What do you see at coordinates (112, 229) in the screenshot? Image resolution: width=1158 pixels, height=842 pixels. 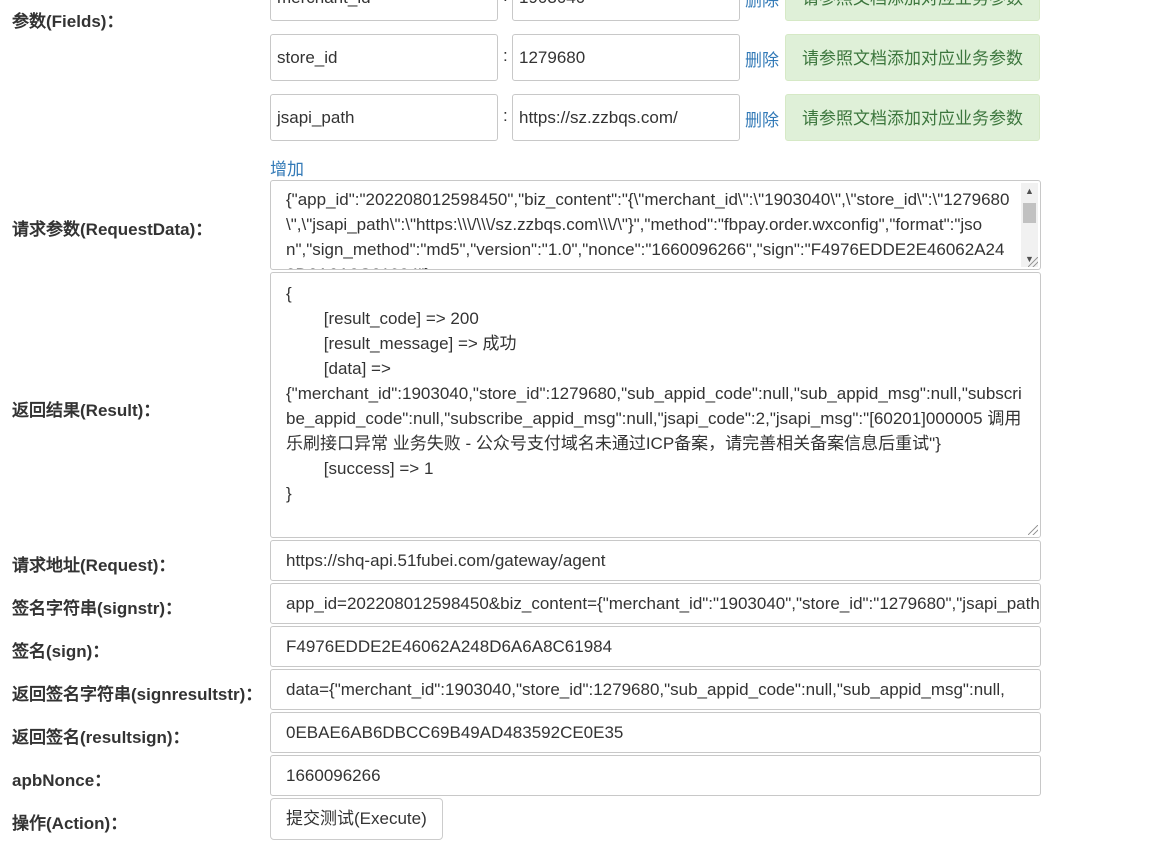 I see `request-data-label: 请求参数(RequestData)：` at bounding box center [112, 229].